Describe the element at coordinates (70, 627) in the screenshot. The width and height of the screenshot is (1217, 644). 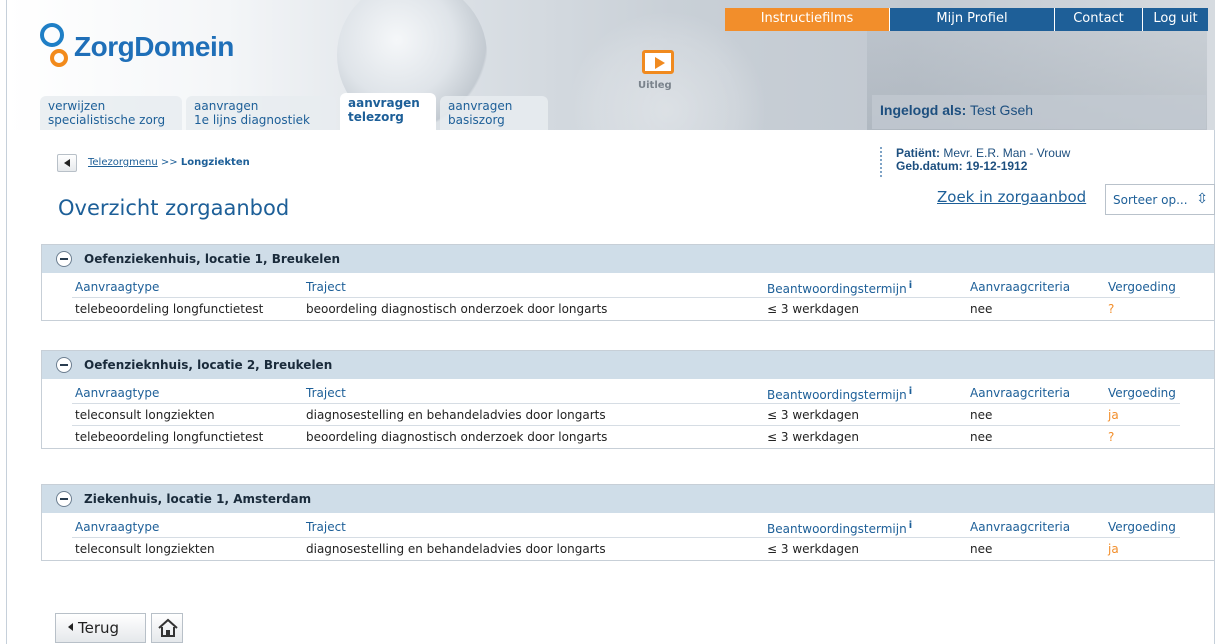
I see `back-arrow-icon` at that location.